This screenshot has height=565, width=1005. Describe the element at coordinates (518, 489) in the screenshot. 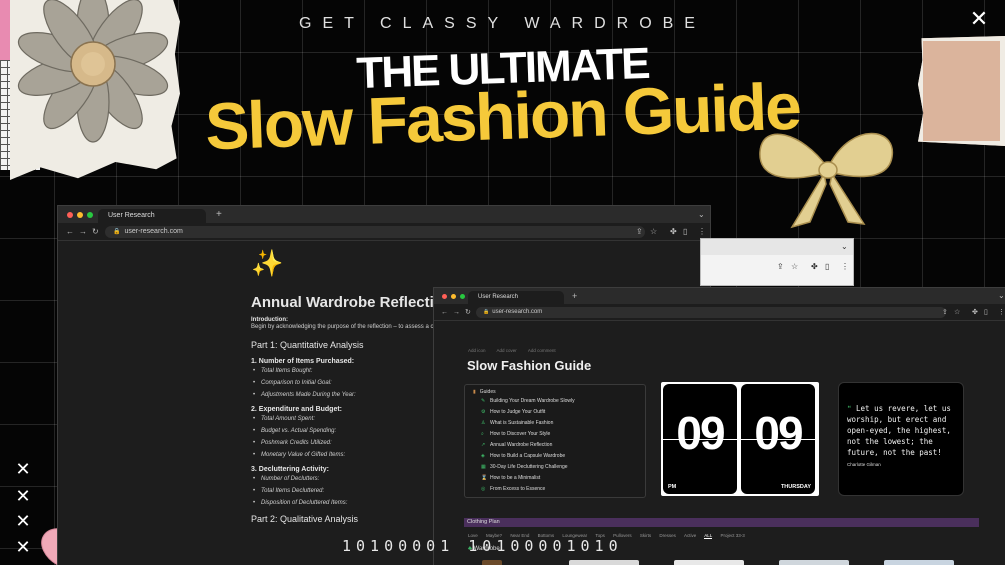

I see `guide-link-label: From Excess to Essence` at that location.